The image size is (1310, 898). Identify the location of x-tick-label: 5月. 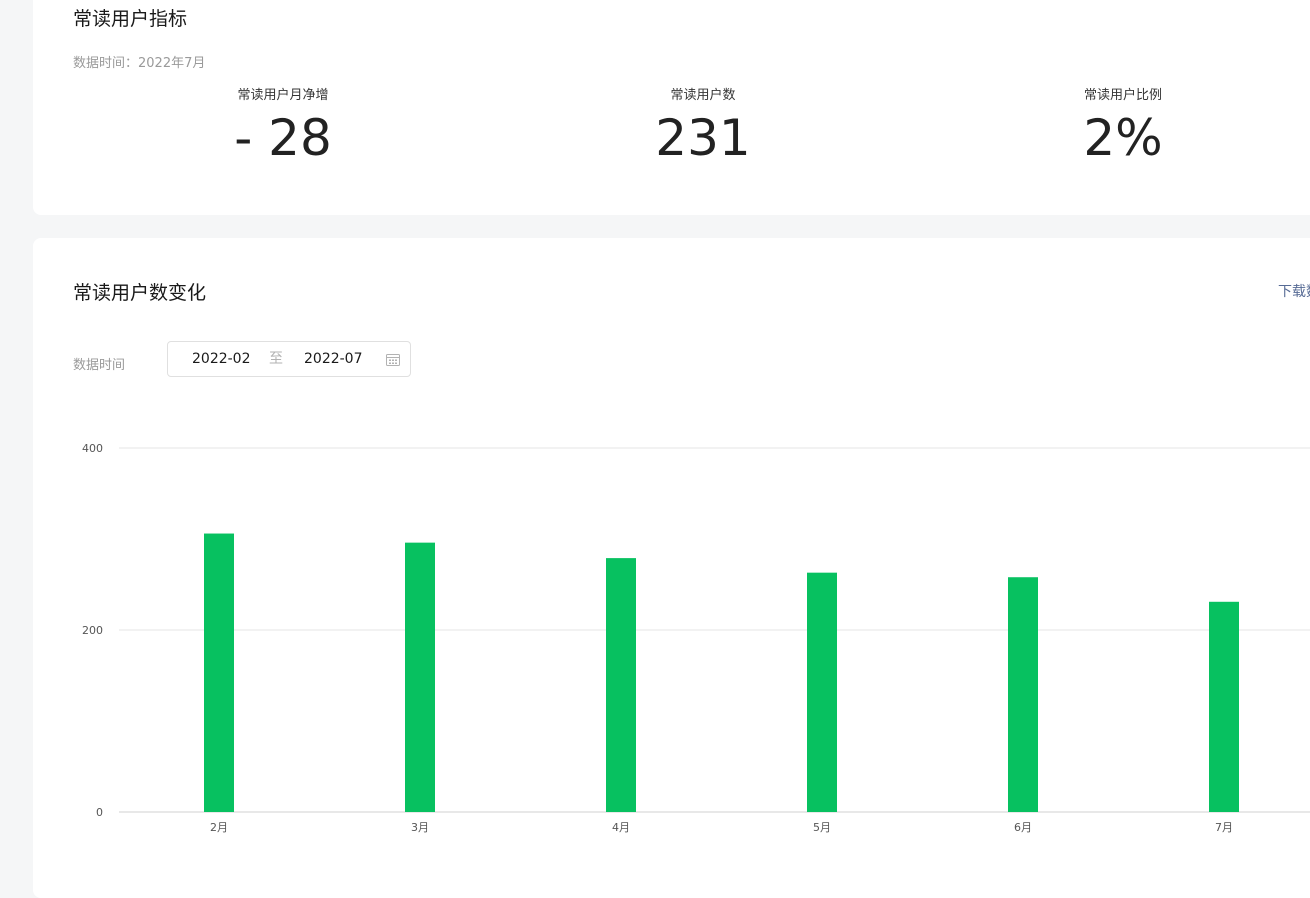
(822, 827).